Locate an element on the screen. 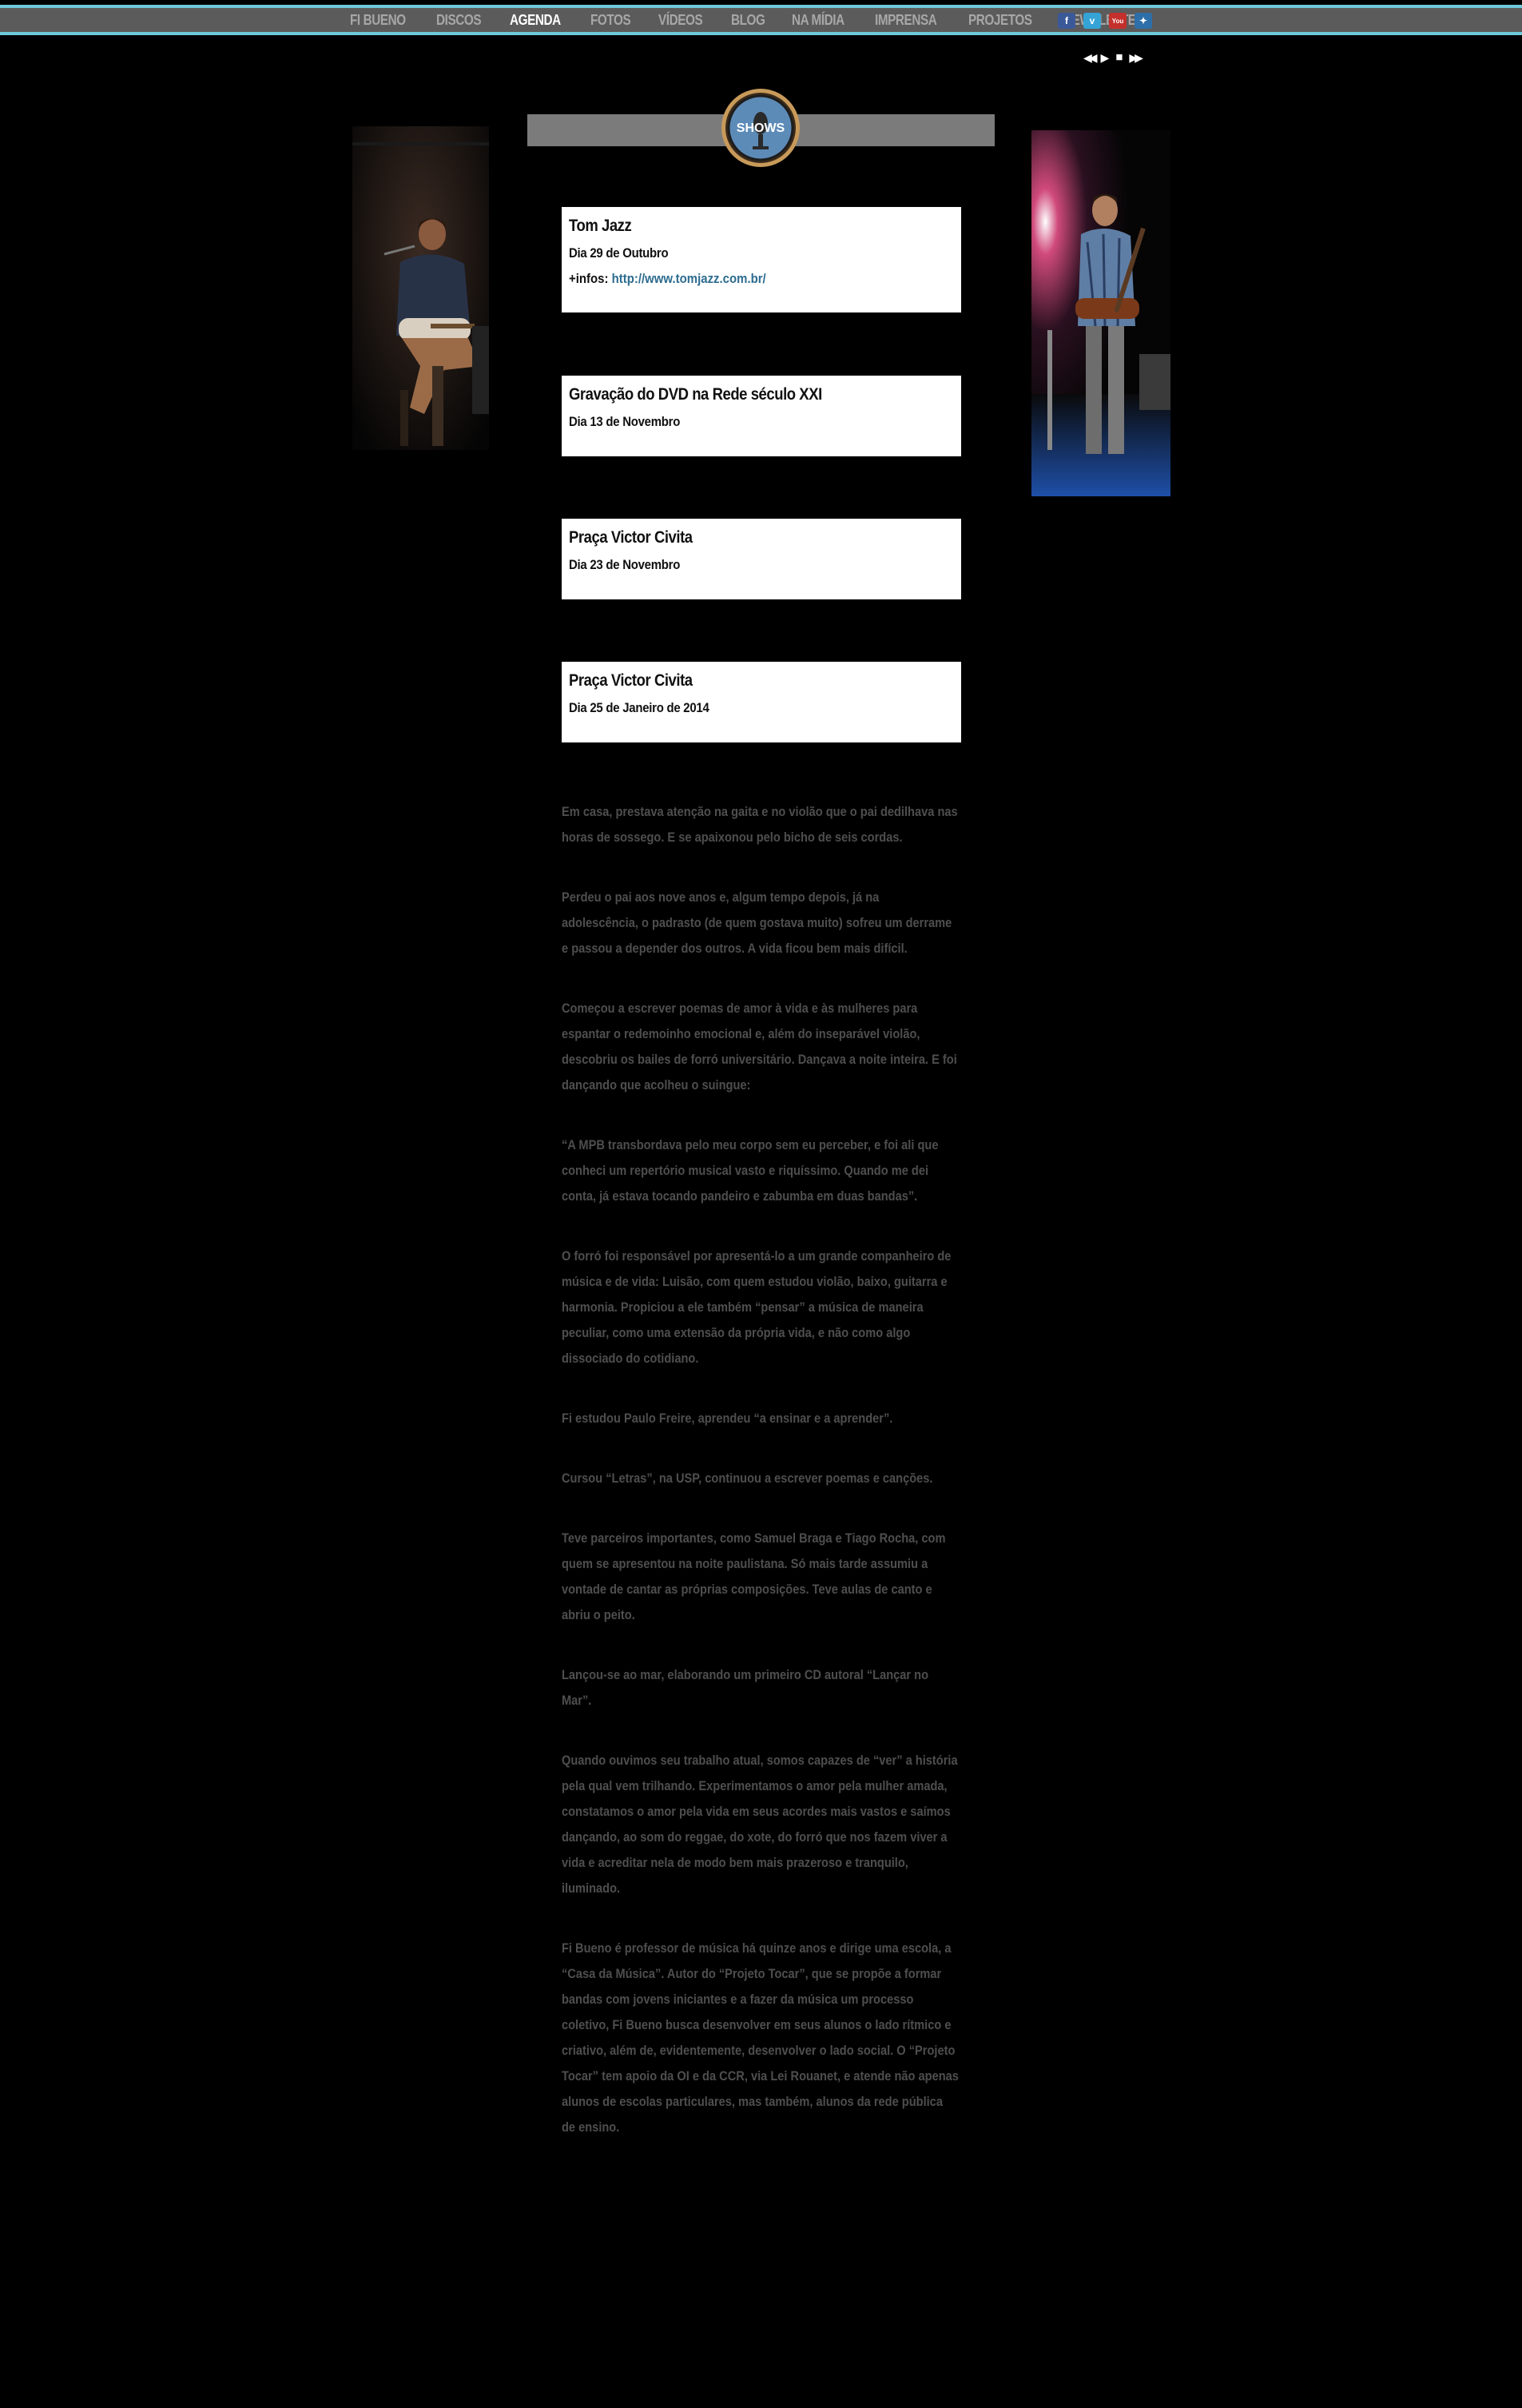 The width and height of the screenshot is (1522, 2408). event-card: Praça Victor Civita Dia 23 de Novembro is located at coordinates (761, 559).